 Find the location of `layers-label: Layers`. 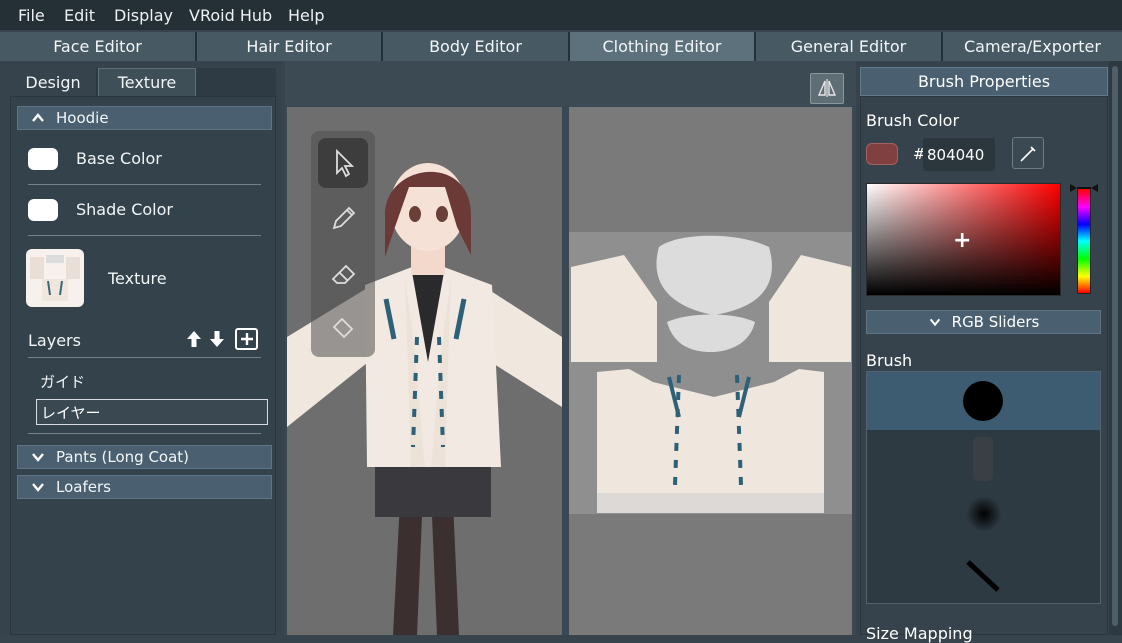

layers-label: Layers is located at coordinates (54, 340).